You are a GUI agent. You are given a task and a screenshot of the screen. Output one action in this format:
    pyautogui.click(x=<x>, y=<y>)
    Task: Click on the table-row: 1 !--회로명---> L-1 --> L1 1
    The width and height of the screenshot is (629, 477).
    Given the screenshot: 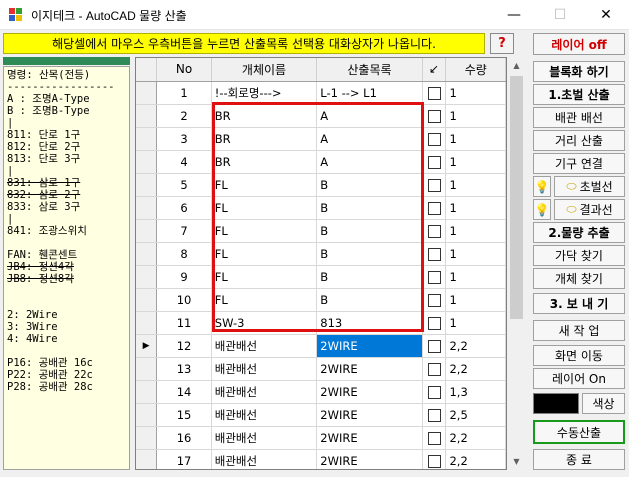 What is the action you would take?
    pyautogui.click(x=321, y=93)
    